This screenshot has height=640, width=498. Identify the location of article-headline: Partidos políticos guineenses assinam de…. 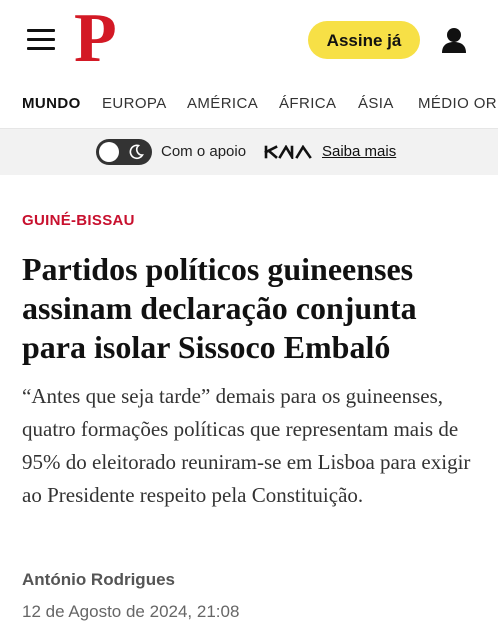
(219, 308).